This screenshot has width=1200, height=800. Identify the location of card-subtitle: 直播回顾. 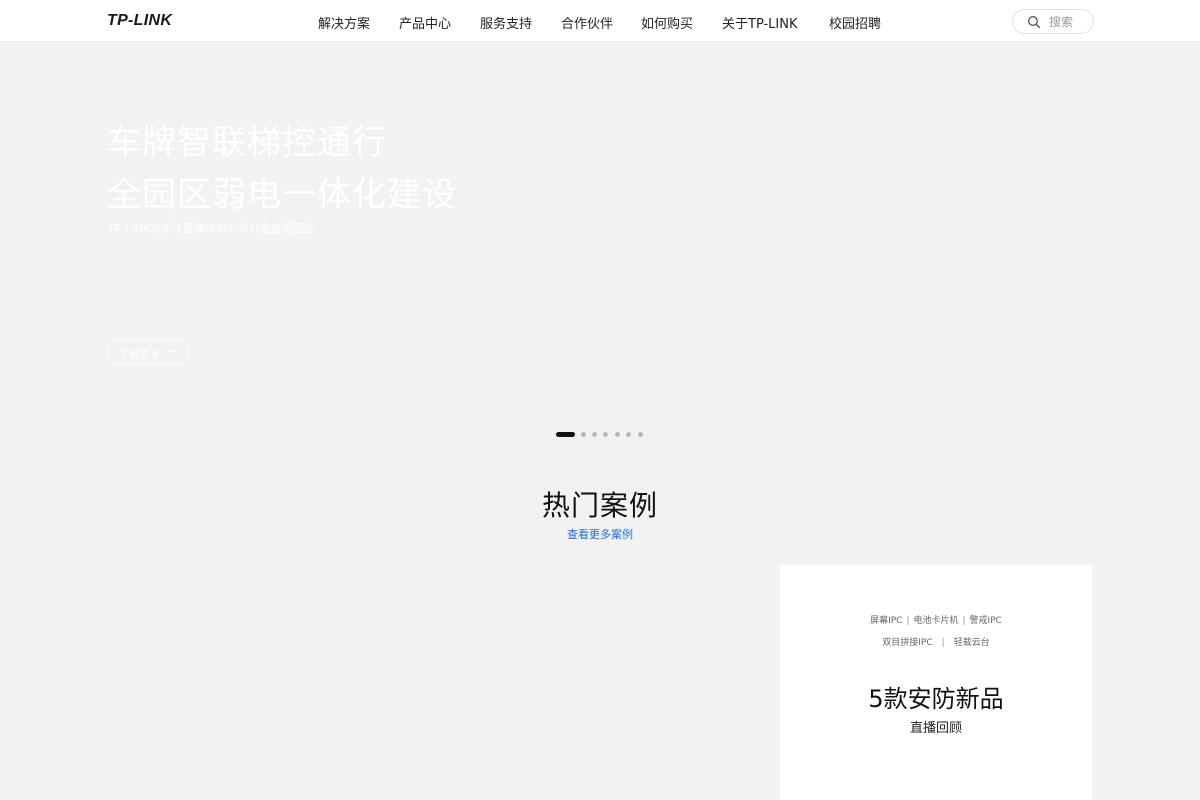
(935, 728).